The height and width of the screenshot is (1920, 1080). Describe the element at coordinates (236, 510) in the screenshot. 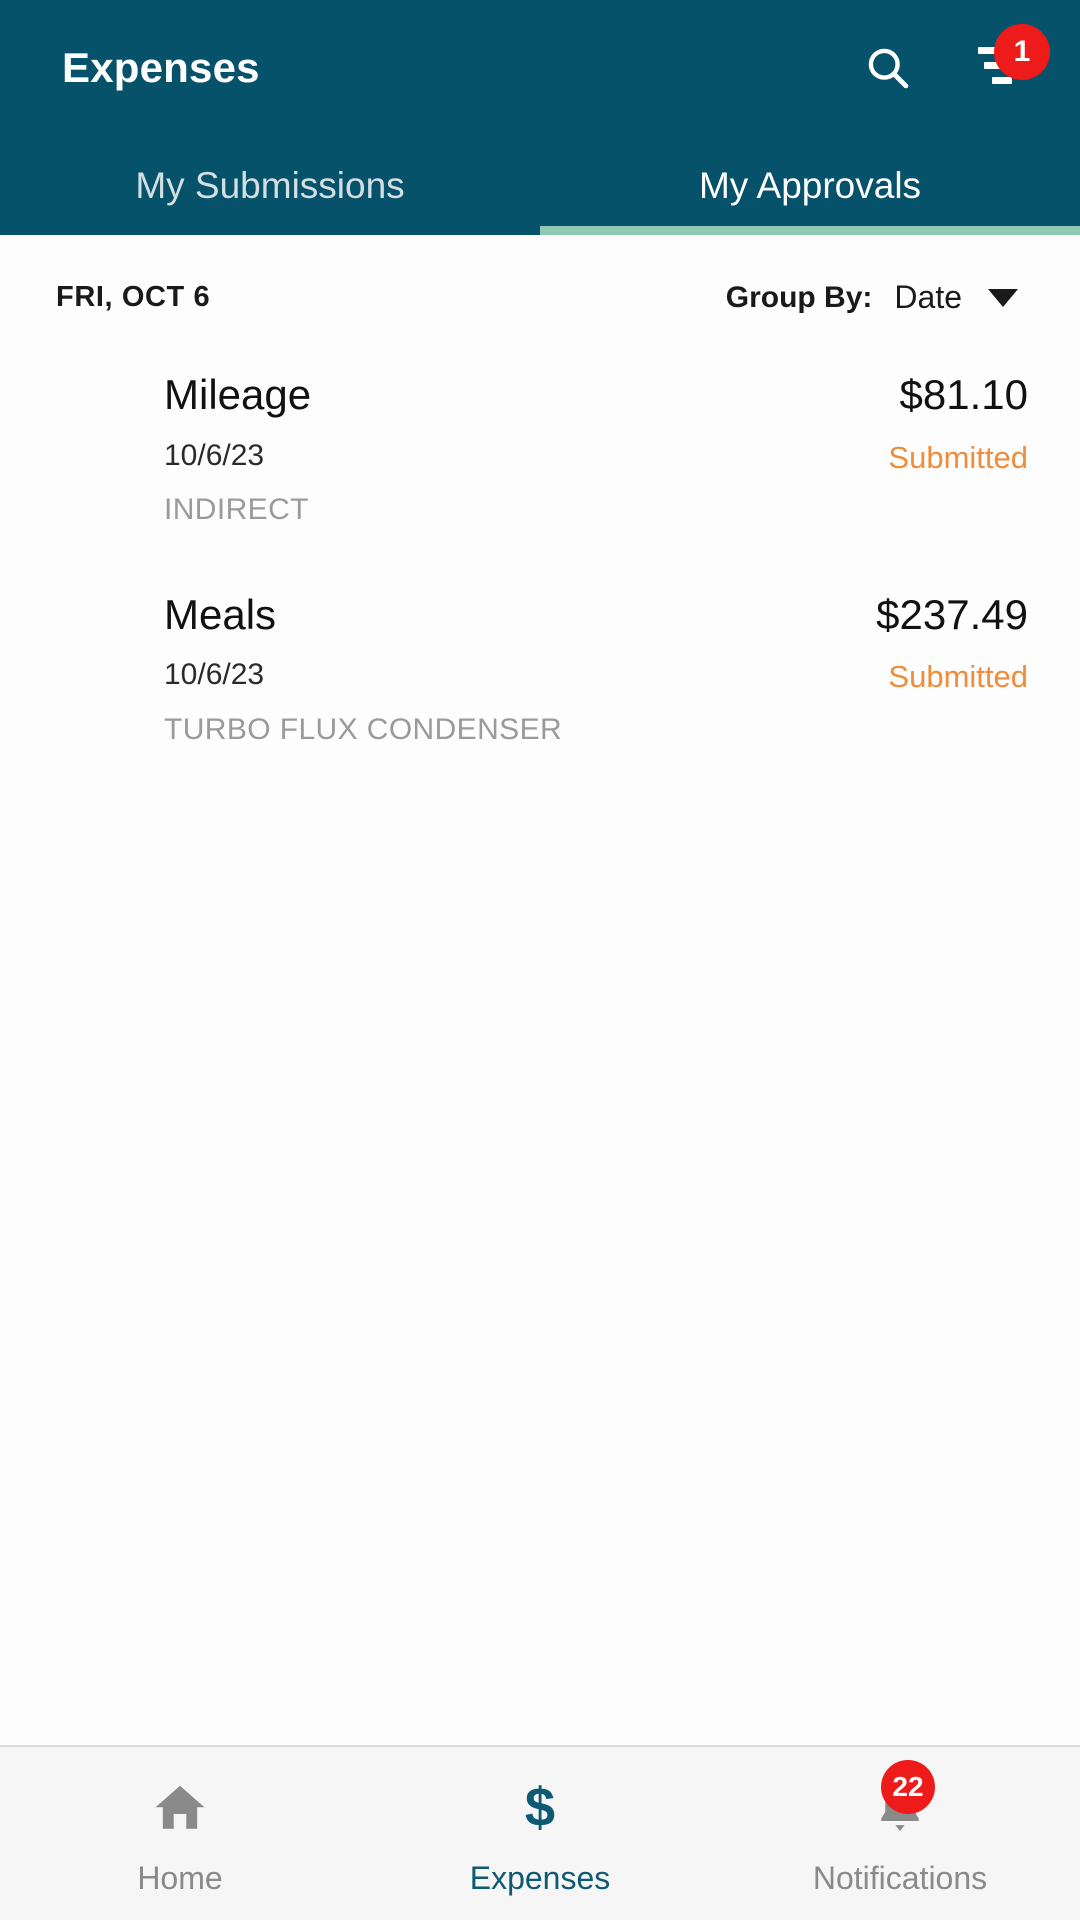

I see `expense-category: INDIRECT` at that location.